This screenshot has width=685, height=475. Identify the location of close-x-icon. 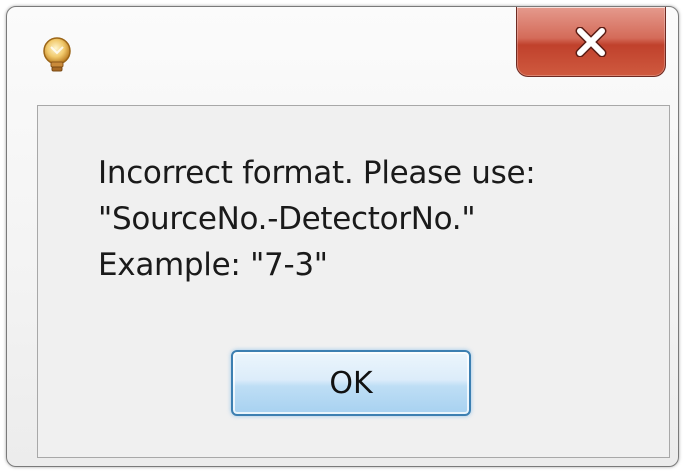
(591, 41).